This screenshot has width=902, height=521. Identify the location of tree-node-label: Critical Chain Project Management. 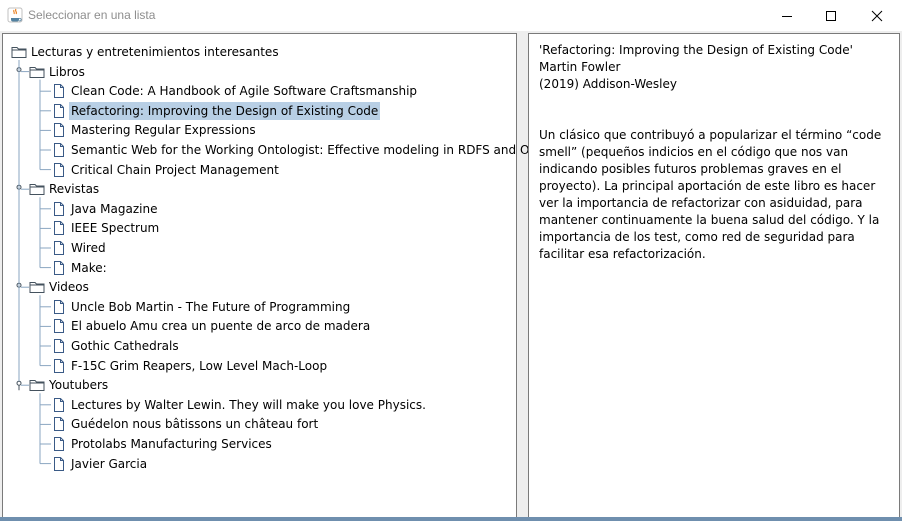
(175, 169).